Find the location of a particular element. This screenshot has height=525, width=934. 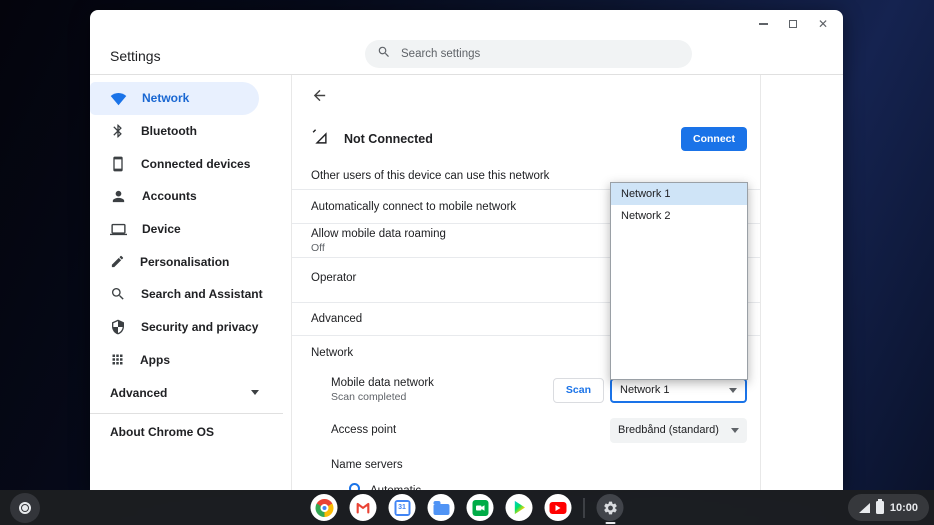

sidebar-item-label: Connected devices is located at coordinates (196, 163).